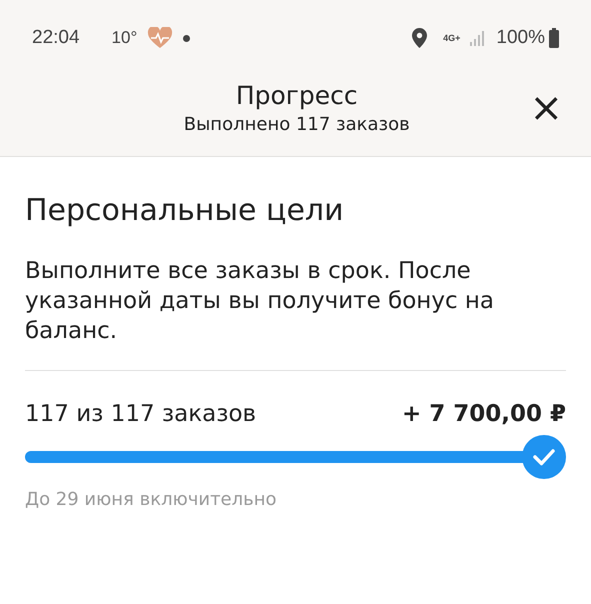 Image resolution: width=591 pixels, height=604 pixels. I want to click on section-heading: Персональные цели, so click(185, 210).